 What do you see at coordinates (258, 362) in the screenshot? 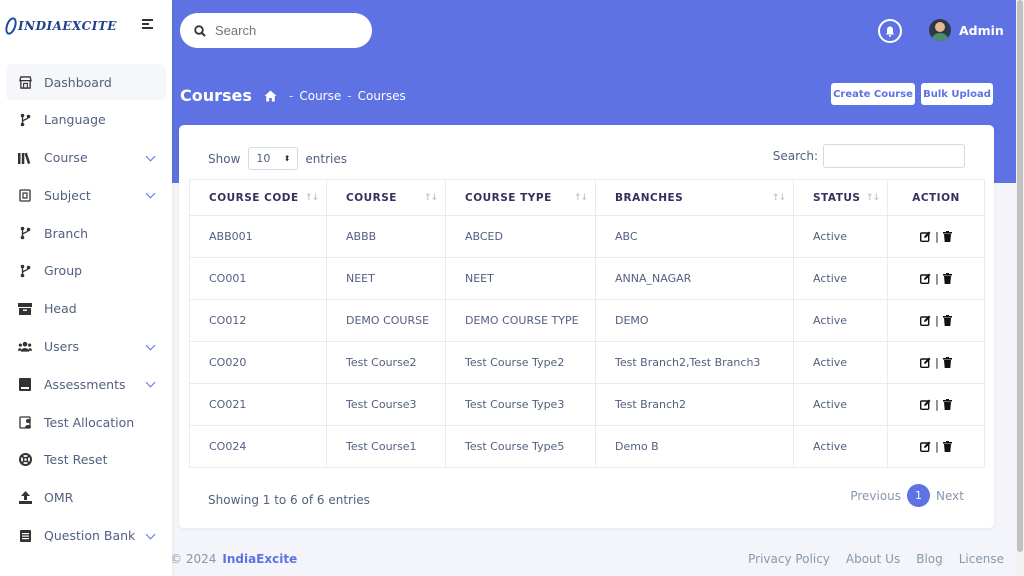
I see `cell-course-code: CO020` at bounding box center [258, 362].